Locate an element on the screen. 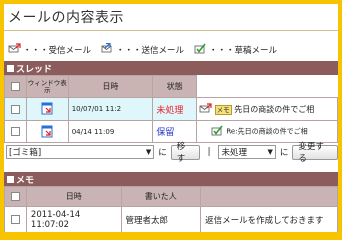  column-content is located at coordinates (269, 196).